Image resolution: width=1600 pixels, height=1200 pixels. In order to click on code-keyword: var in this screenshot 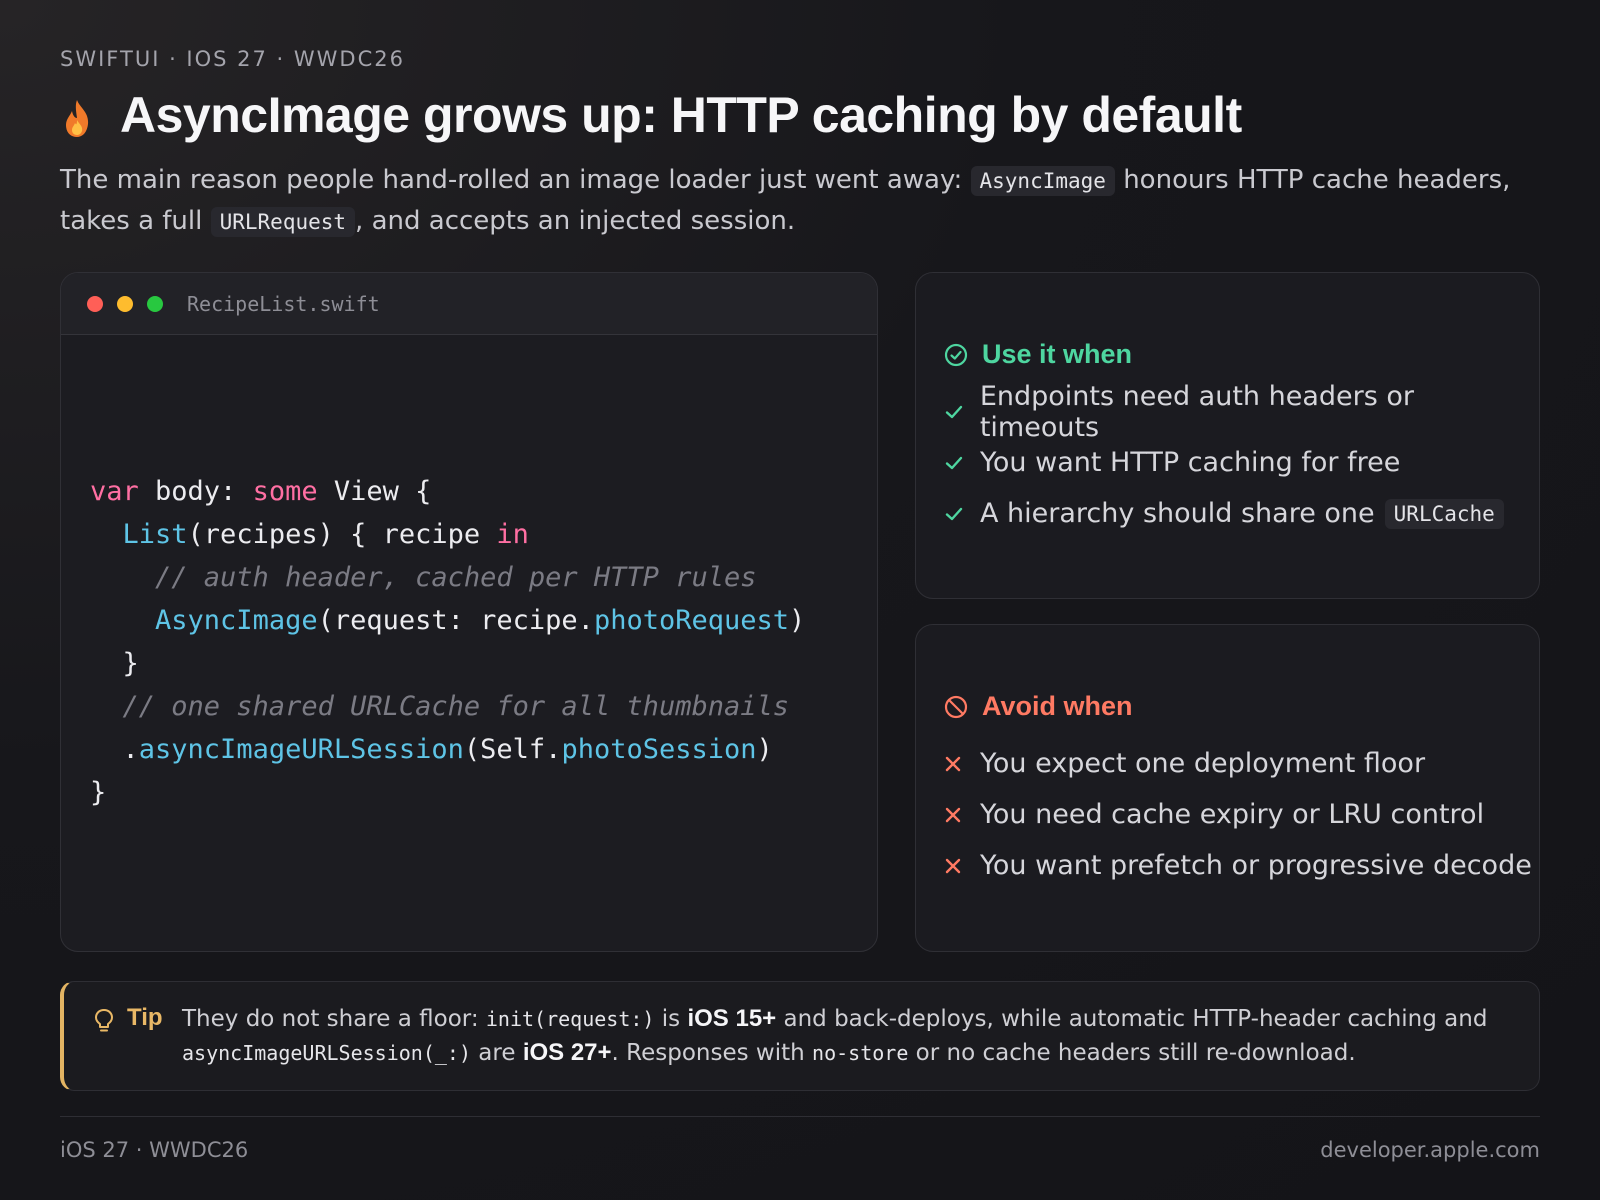, I will do `click(114, 491)`.